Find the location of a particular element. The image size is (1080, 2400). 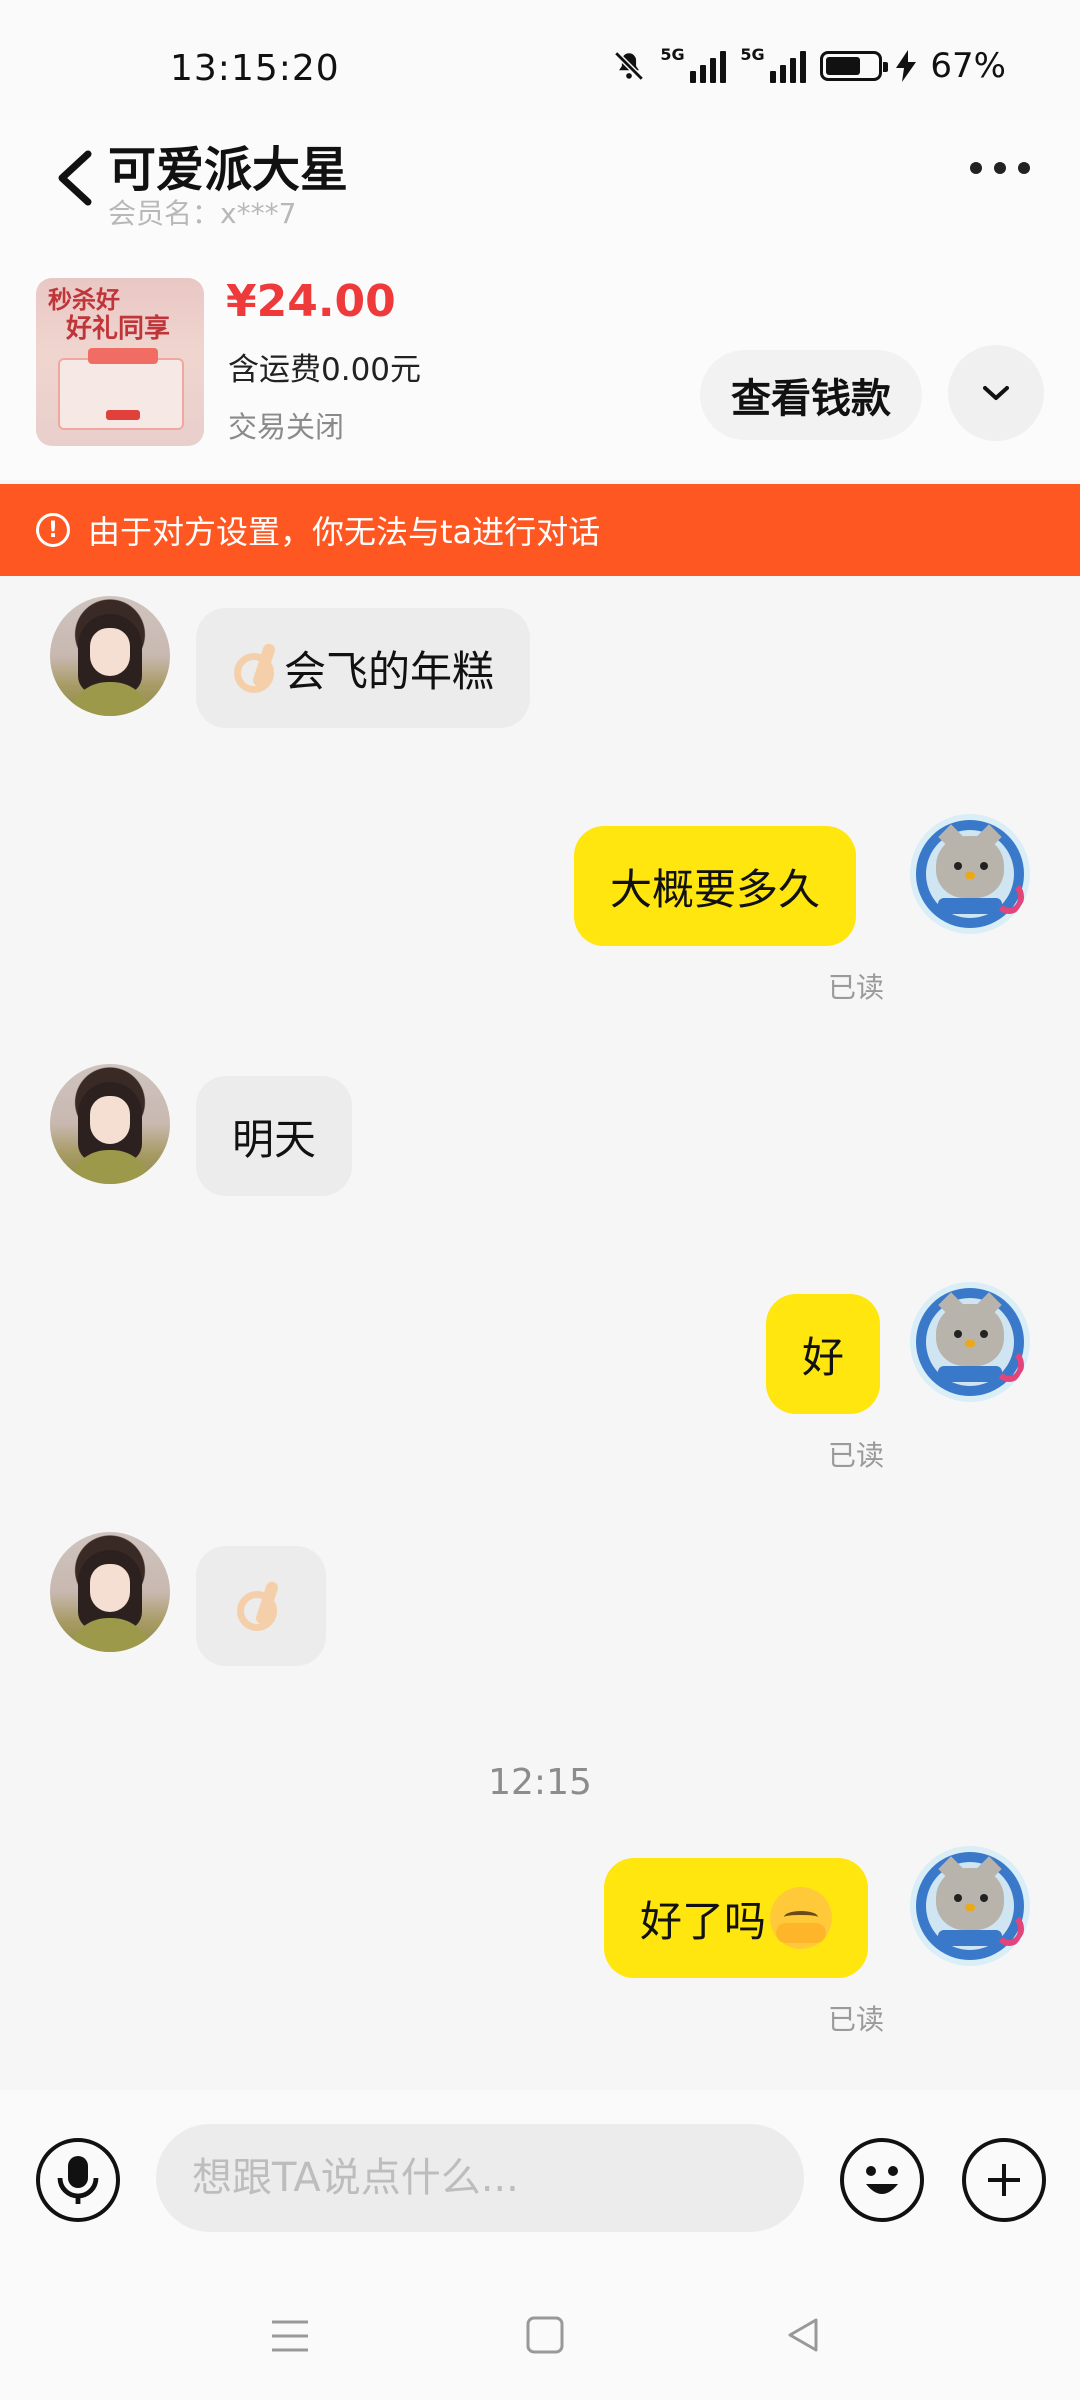

smiley-icon is located at coordinates (882, 2180).